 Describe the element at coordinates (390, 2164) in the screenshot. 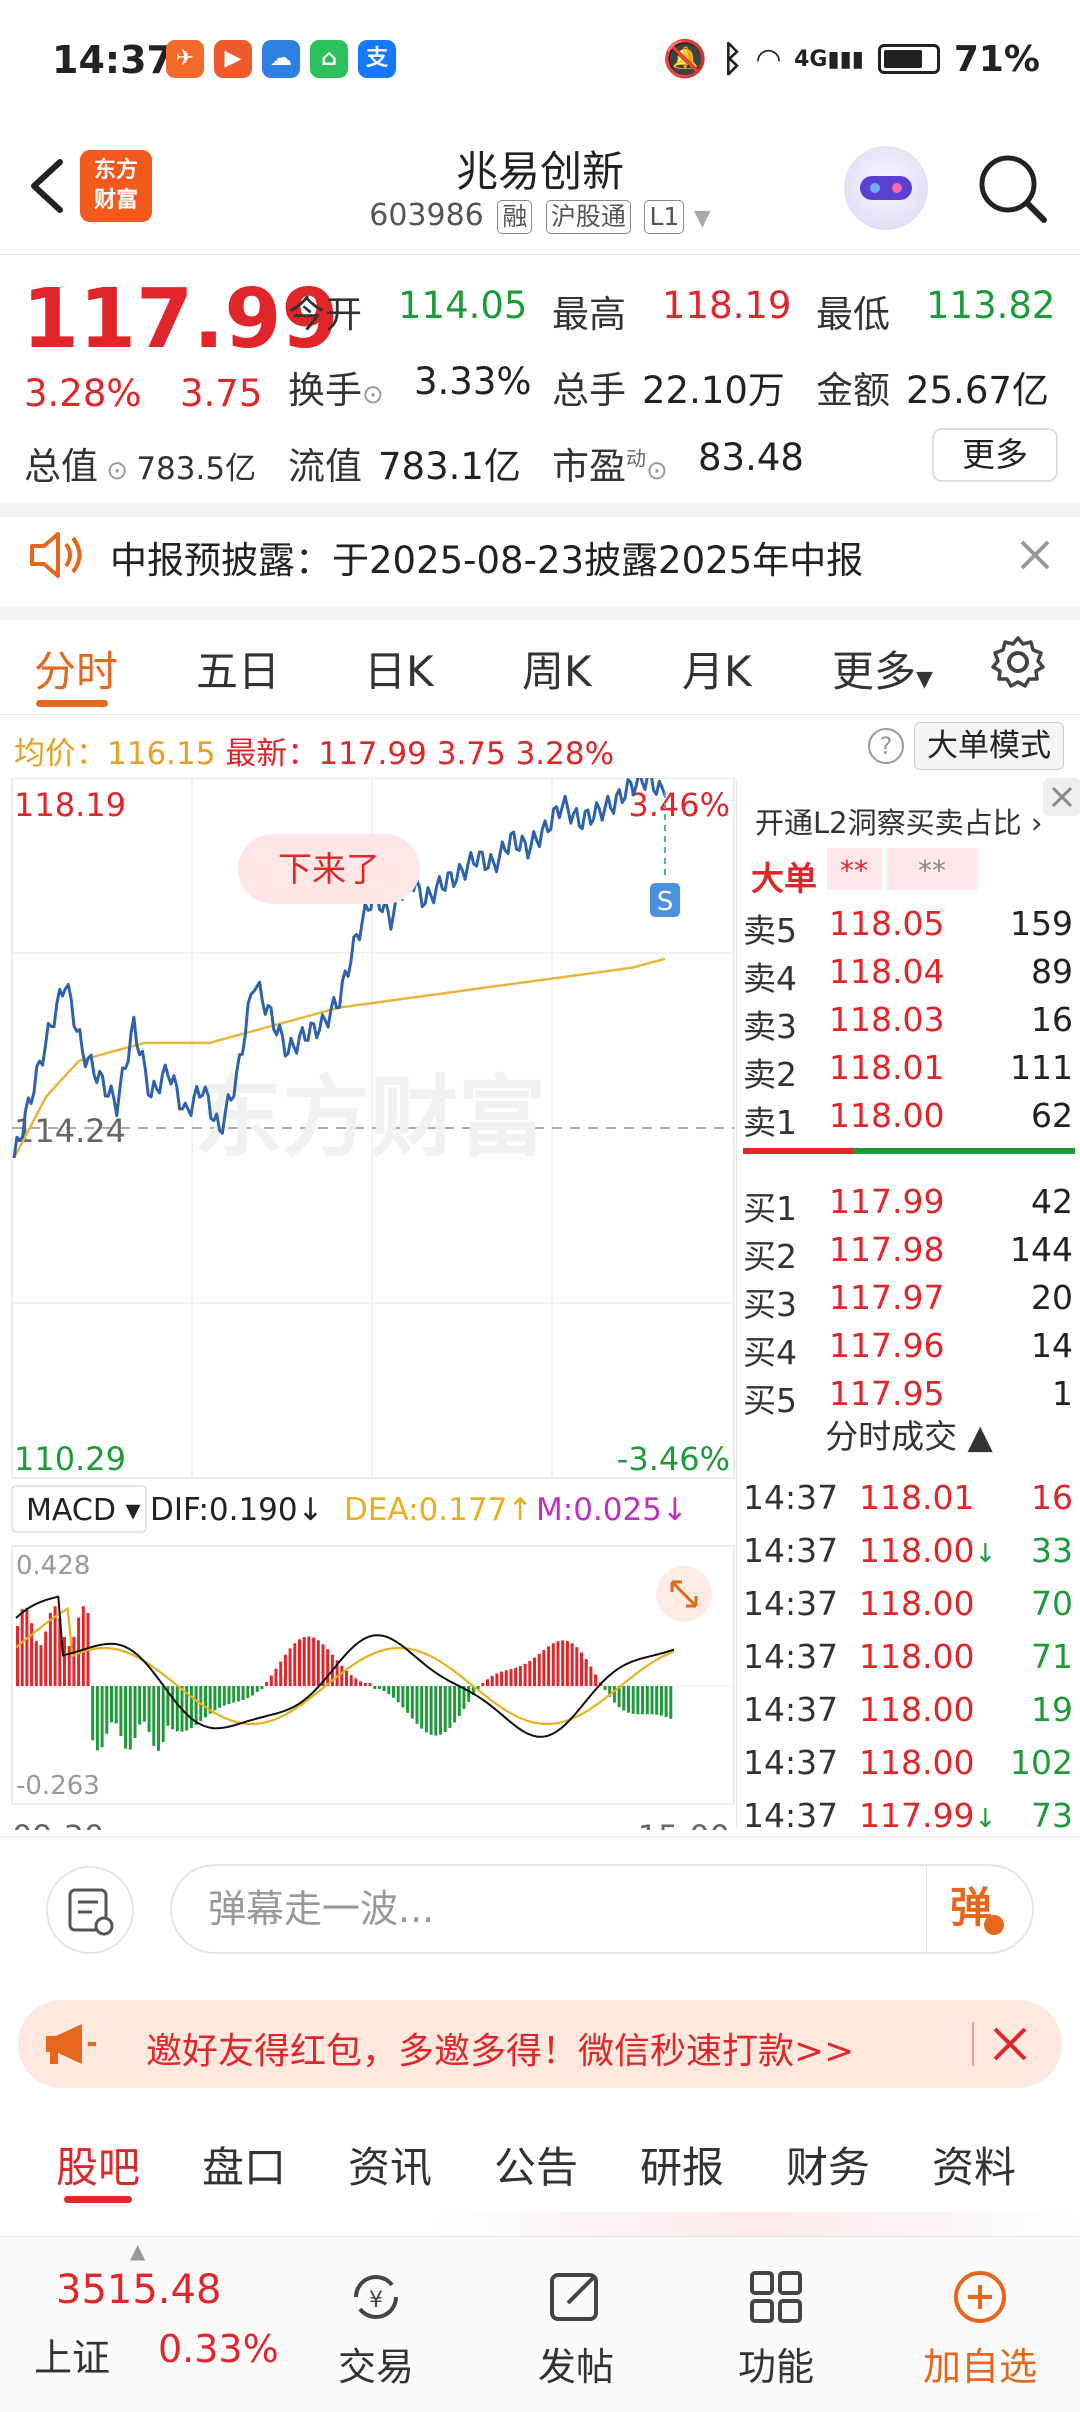

I see `tab-news: 资讯` at that location.